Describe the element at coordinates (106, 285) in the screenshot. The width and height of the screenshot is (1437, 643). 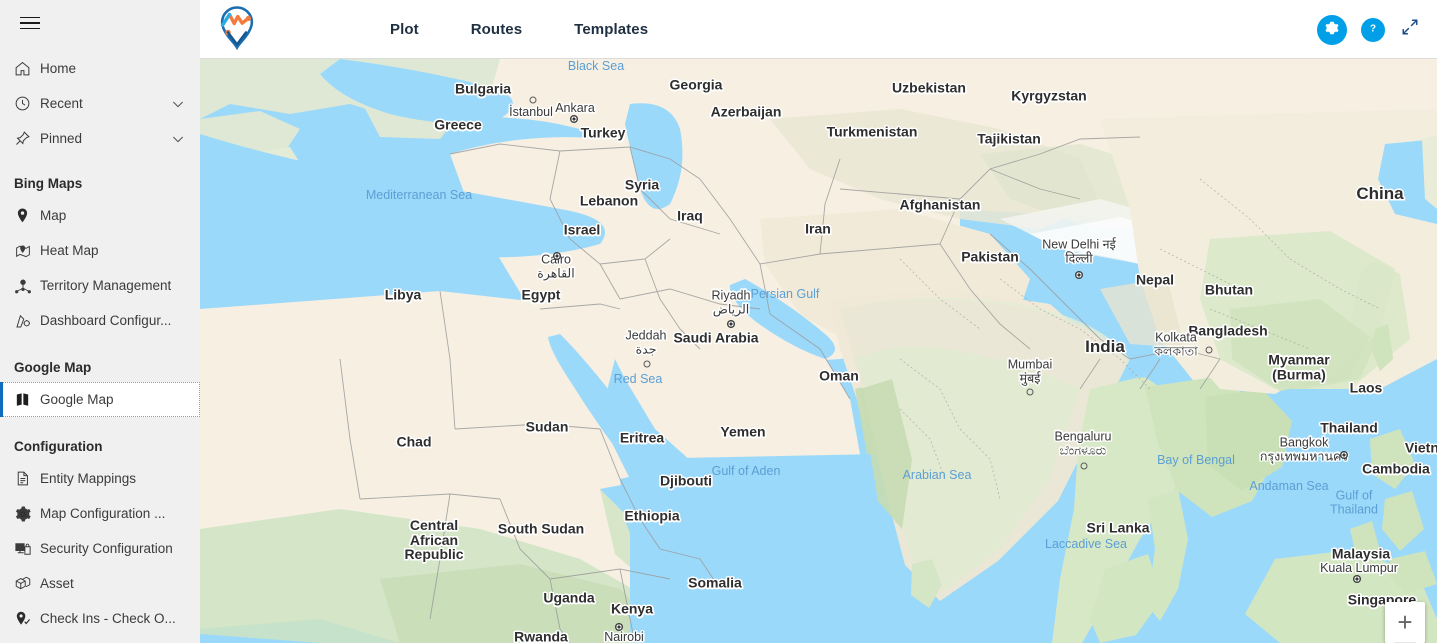
I see `sidebar-item-label: Territory Management` at that location.